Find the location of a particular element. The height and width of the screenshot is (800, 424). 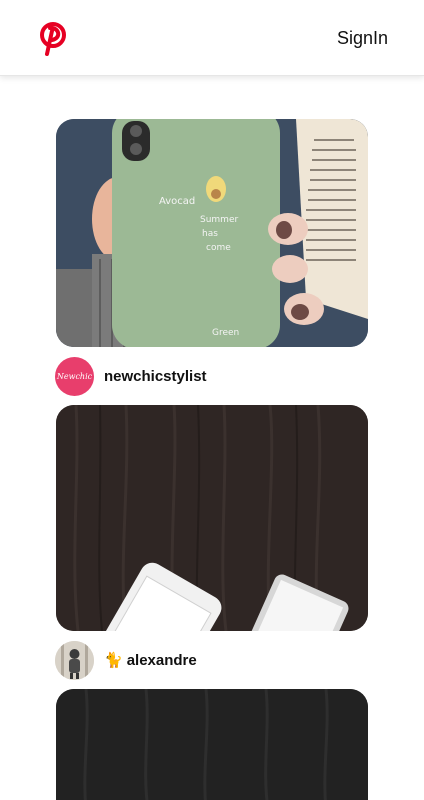

pin-author: Newchic newchicstylist is located at coordinates (211, 376).